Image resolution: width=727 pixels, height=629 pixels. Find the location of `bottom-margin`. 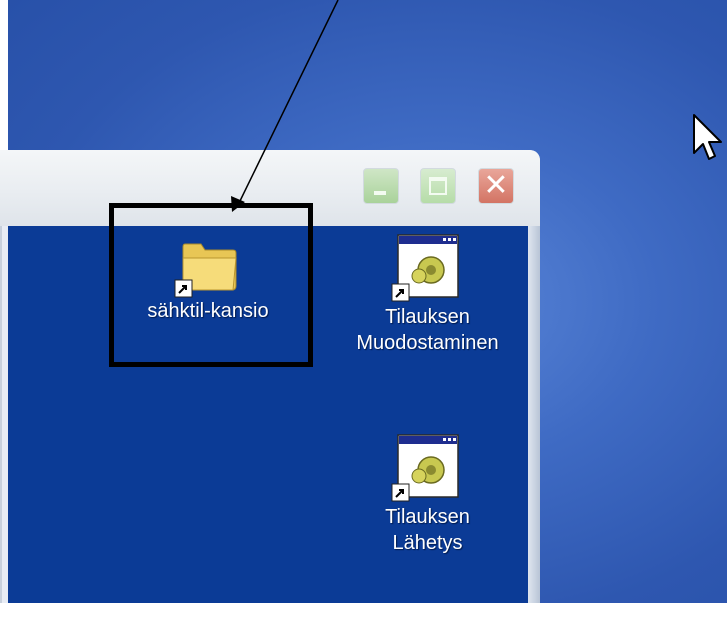

bottom-margin is located at coordinates (363, 616).